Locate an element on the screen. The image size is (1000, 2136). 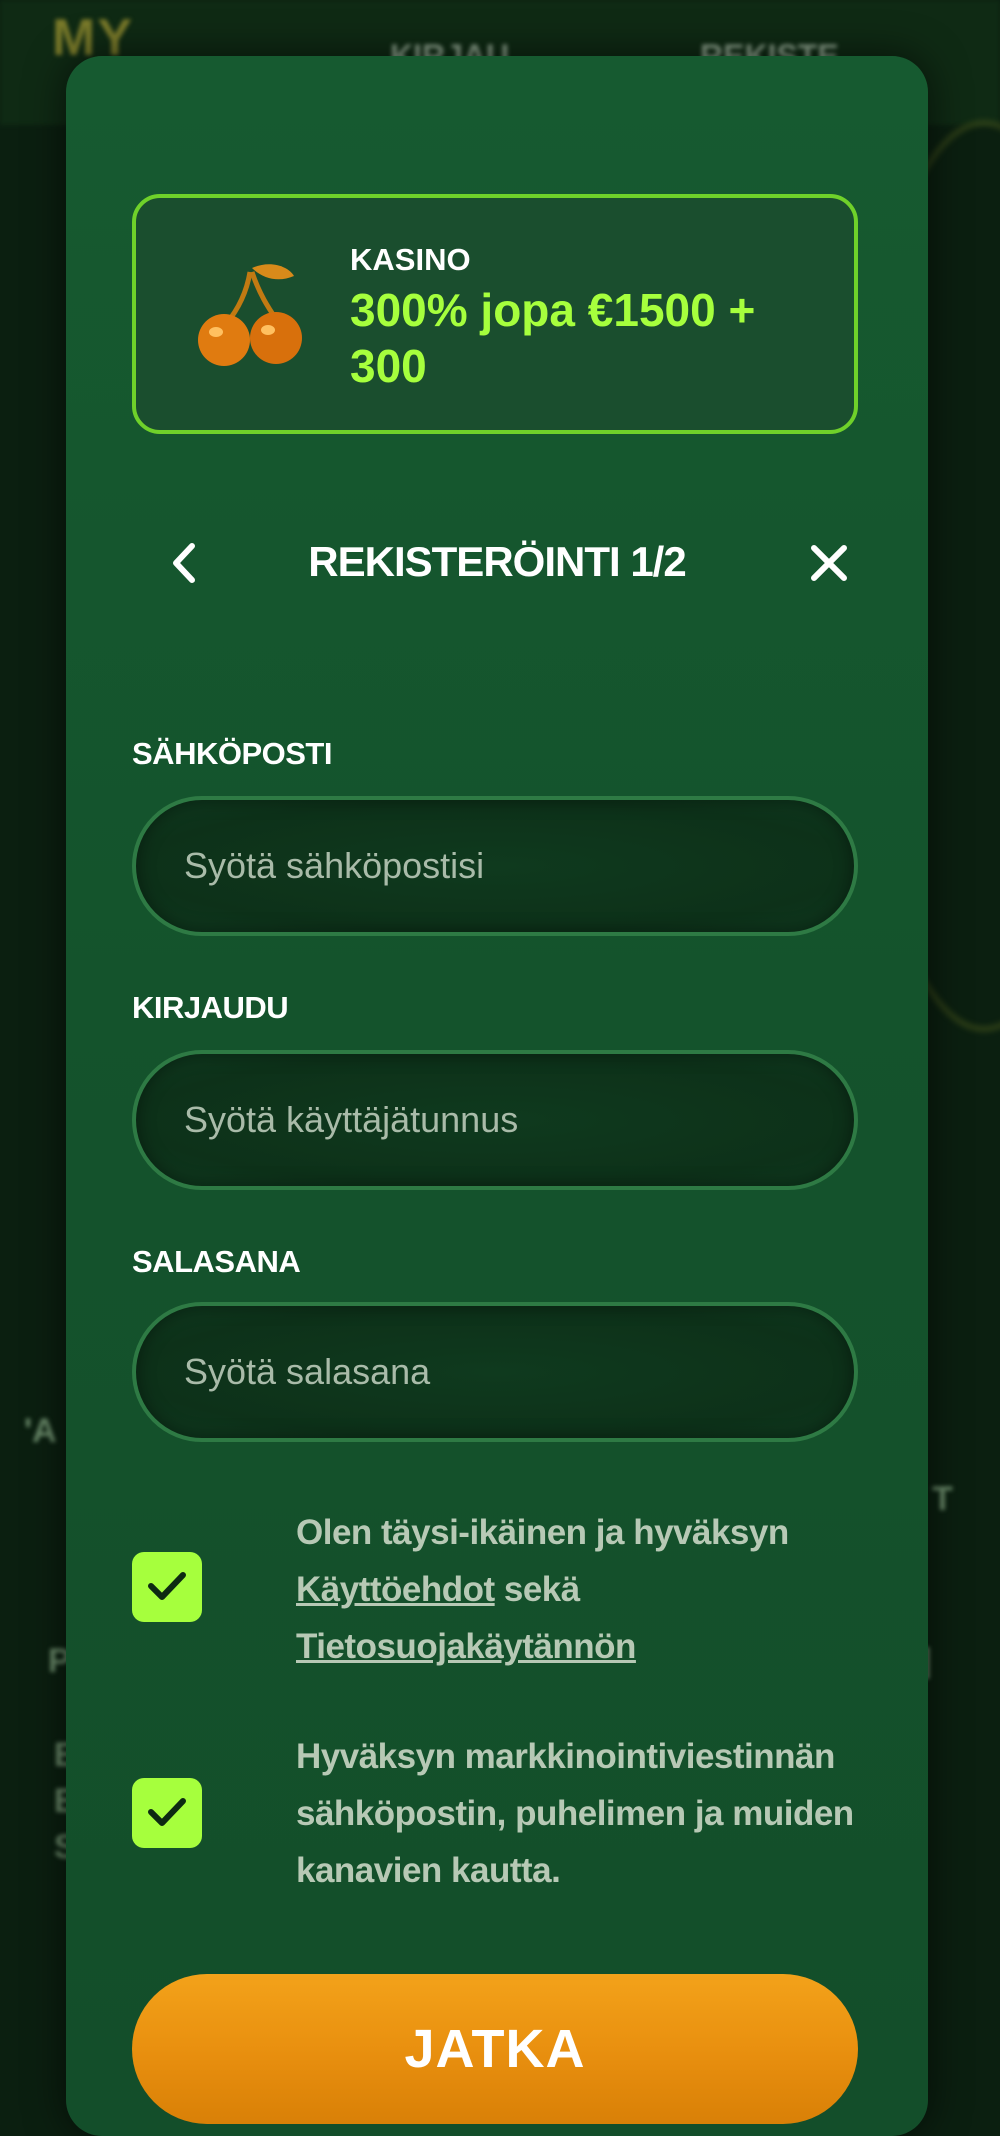
continue-button: JATKA is located at coordinates (495, 2049).